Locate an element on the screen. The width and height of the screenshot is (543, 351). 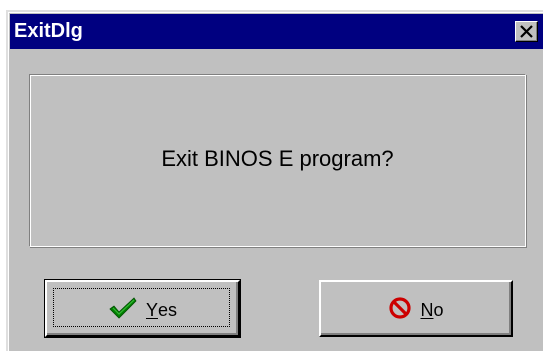
no-entry-icon is located at coordinates (400, 310).